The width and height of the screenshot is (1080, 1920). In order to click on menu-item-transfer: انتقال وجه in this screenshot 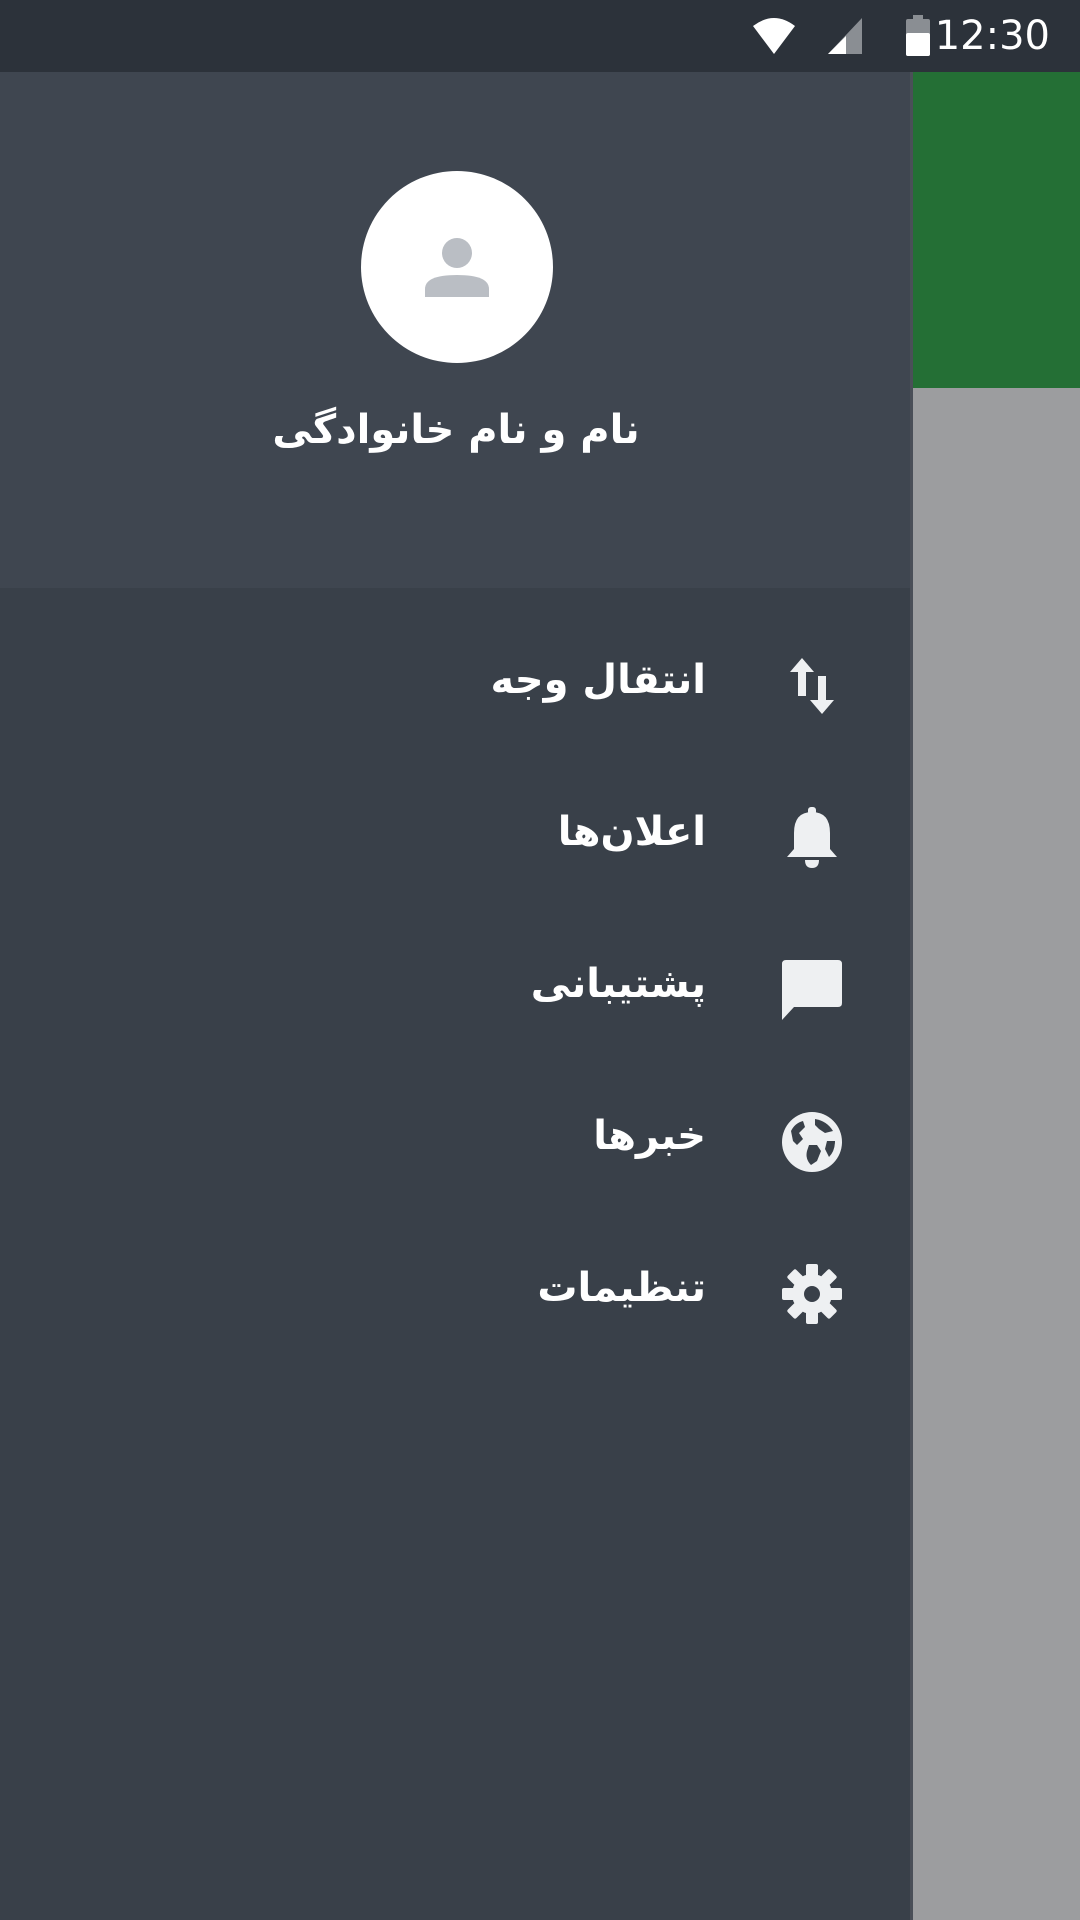, I will do `click(456, 680)`.